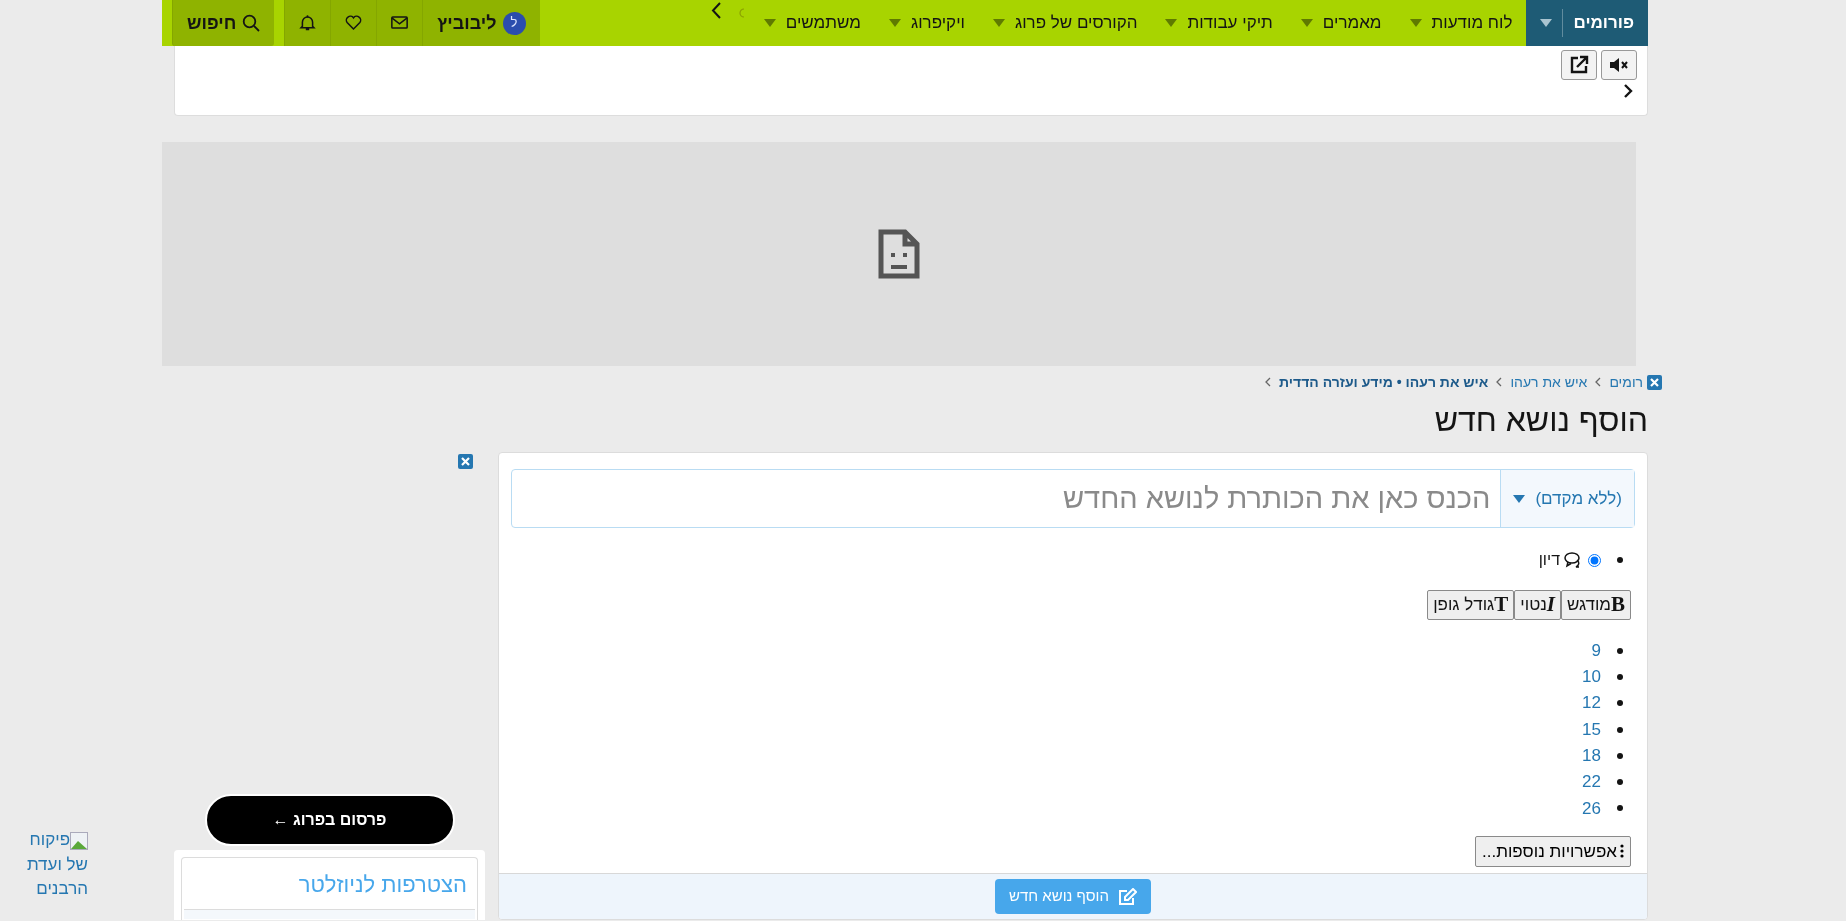 Image resolution: width=1846 pixels, height=921 pixels. I want to click on chevron-left-icon, so click(716, 10).